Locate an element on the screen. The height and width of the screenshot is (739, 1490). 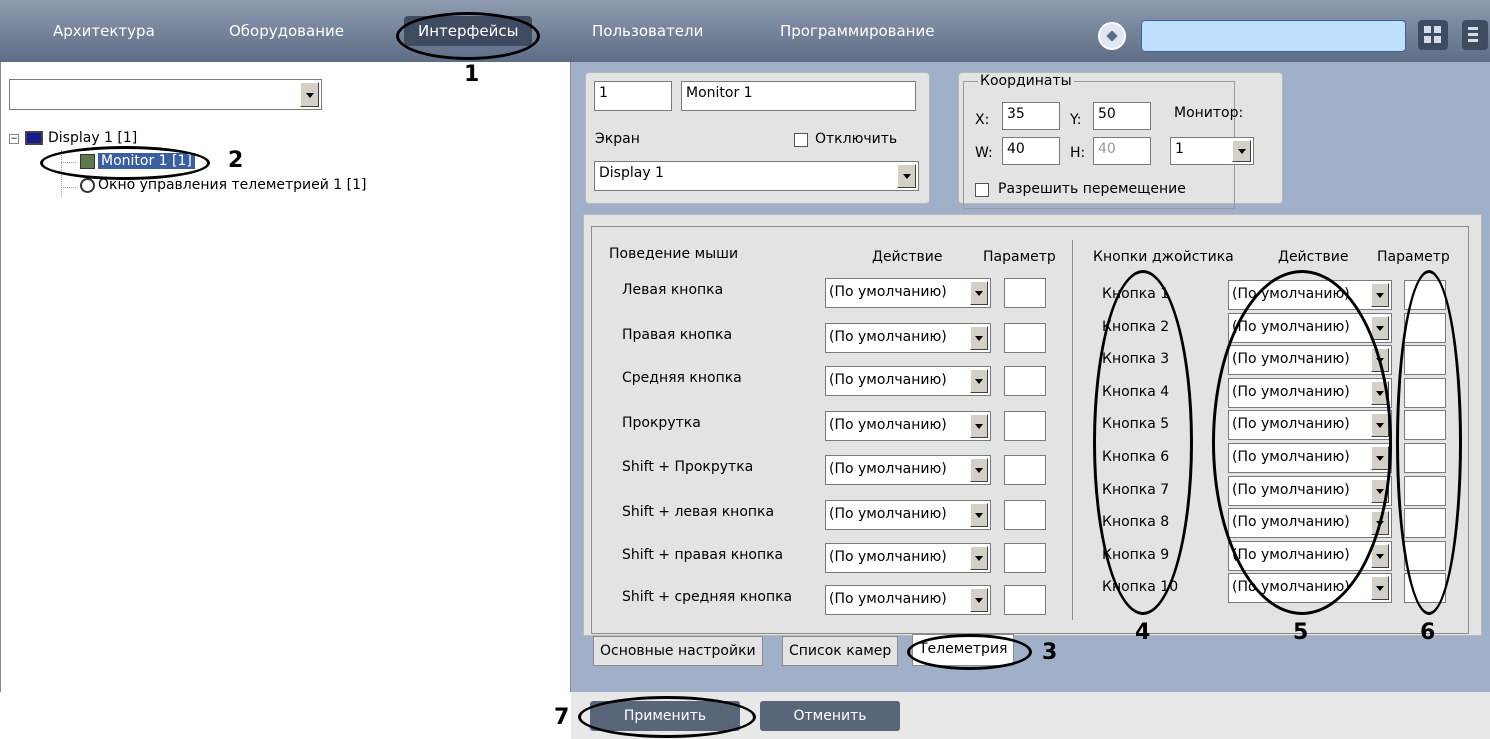
mouse-row-label: Shift + правая кнопка is located at coordinates (703, 555).